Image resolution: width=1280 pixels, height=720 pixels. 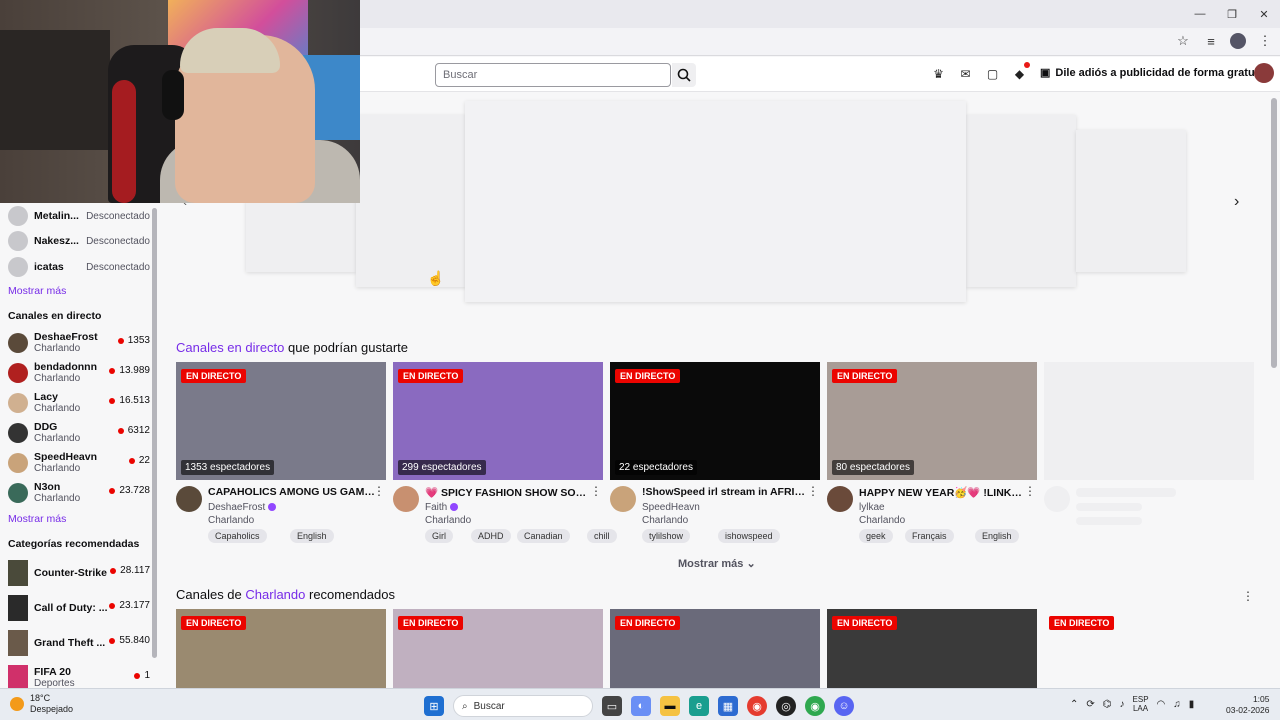 What do you see at coordinates (699, 706) in the screenshot?
I see `edge-icon: e` at bounding box center [699, 706].